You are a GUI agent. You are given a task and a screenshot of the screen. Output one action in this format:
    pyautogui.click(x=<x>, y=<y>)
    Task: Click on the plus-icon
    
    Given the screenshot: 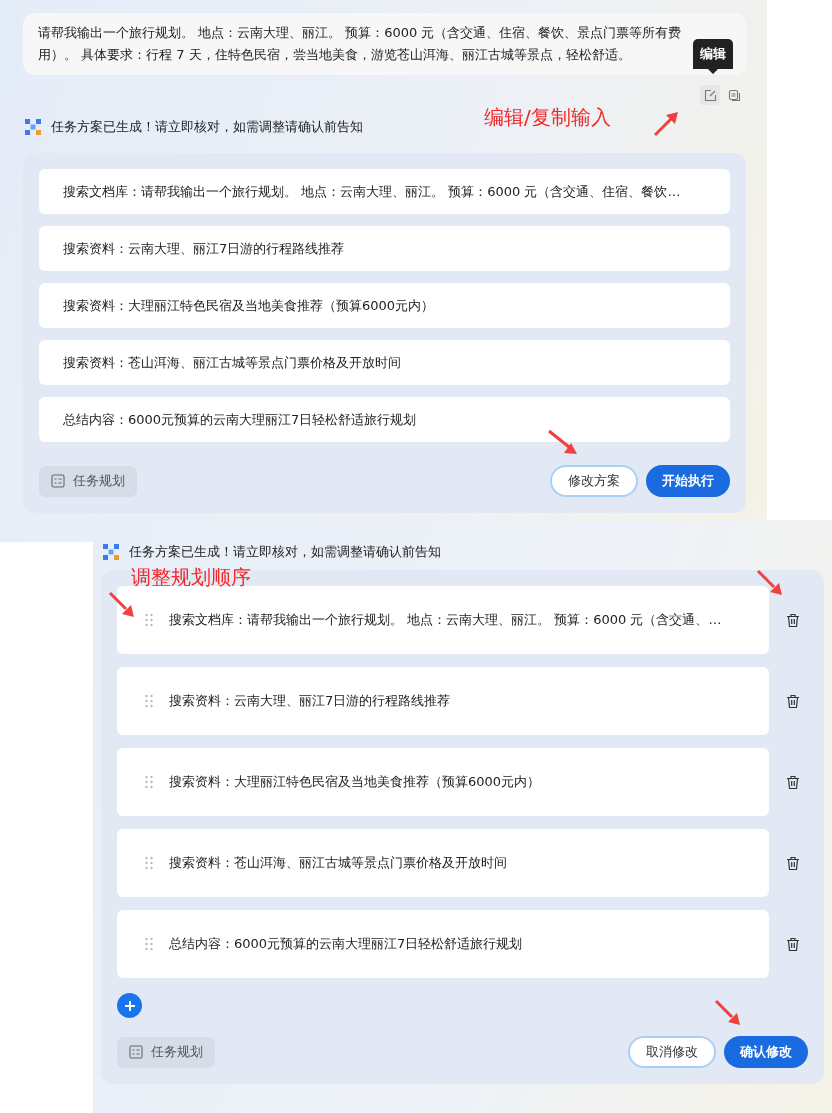 What is the action you would take?
    pyautogui.click(x=129, y=1005)
    